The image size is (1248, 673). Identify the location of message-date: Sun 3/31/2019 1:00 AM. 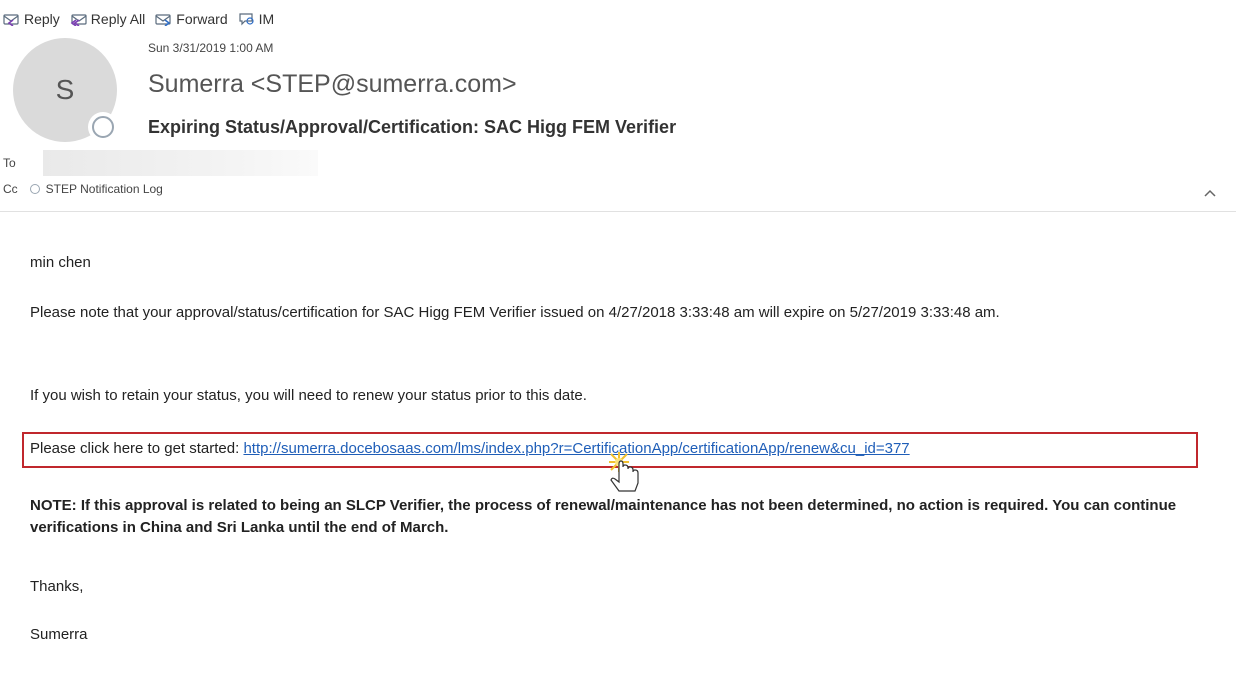
(211, 48).